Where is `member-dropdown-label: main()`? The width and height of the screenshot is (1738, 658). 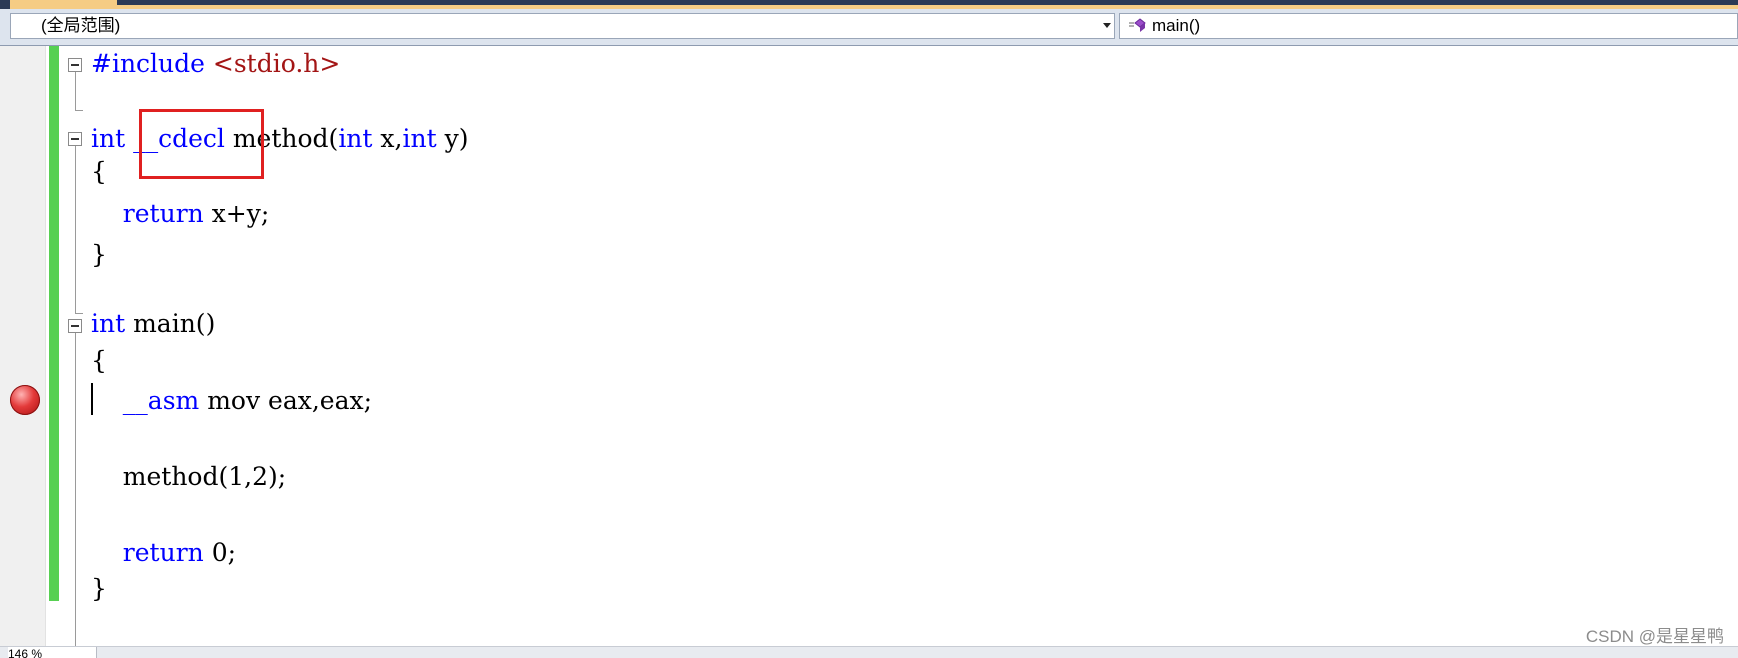 member-dropdown-label: main() is located at coordinates (1176, 25).